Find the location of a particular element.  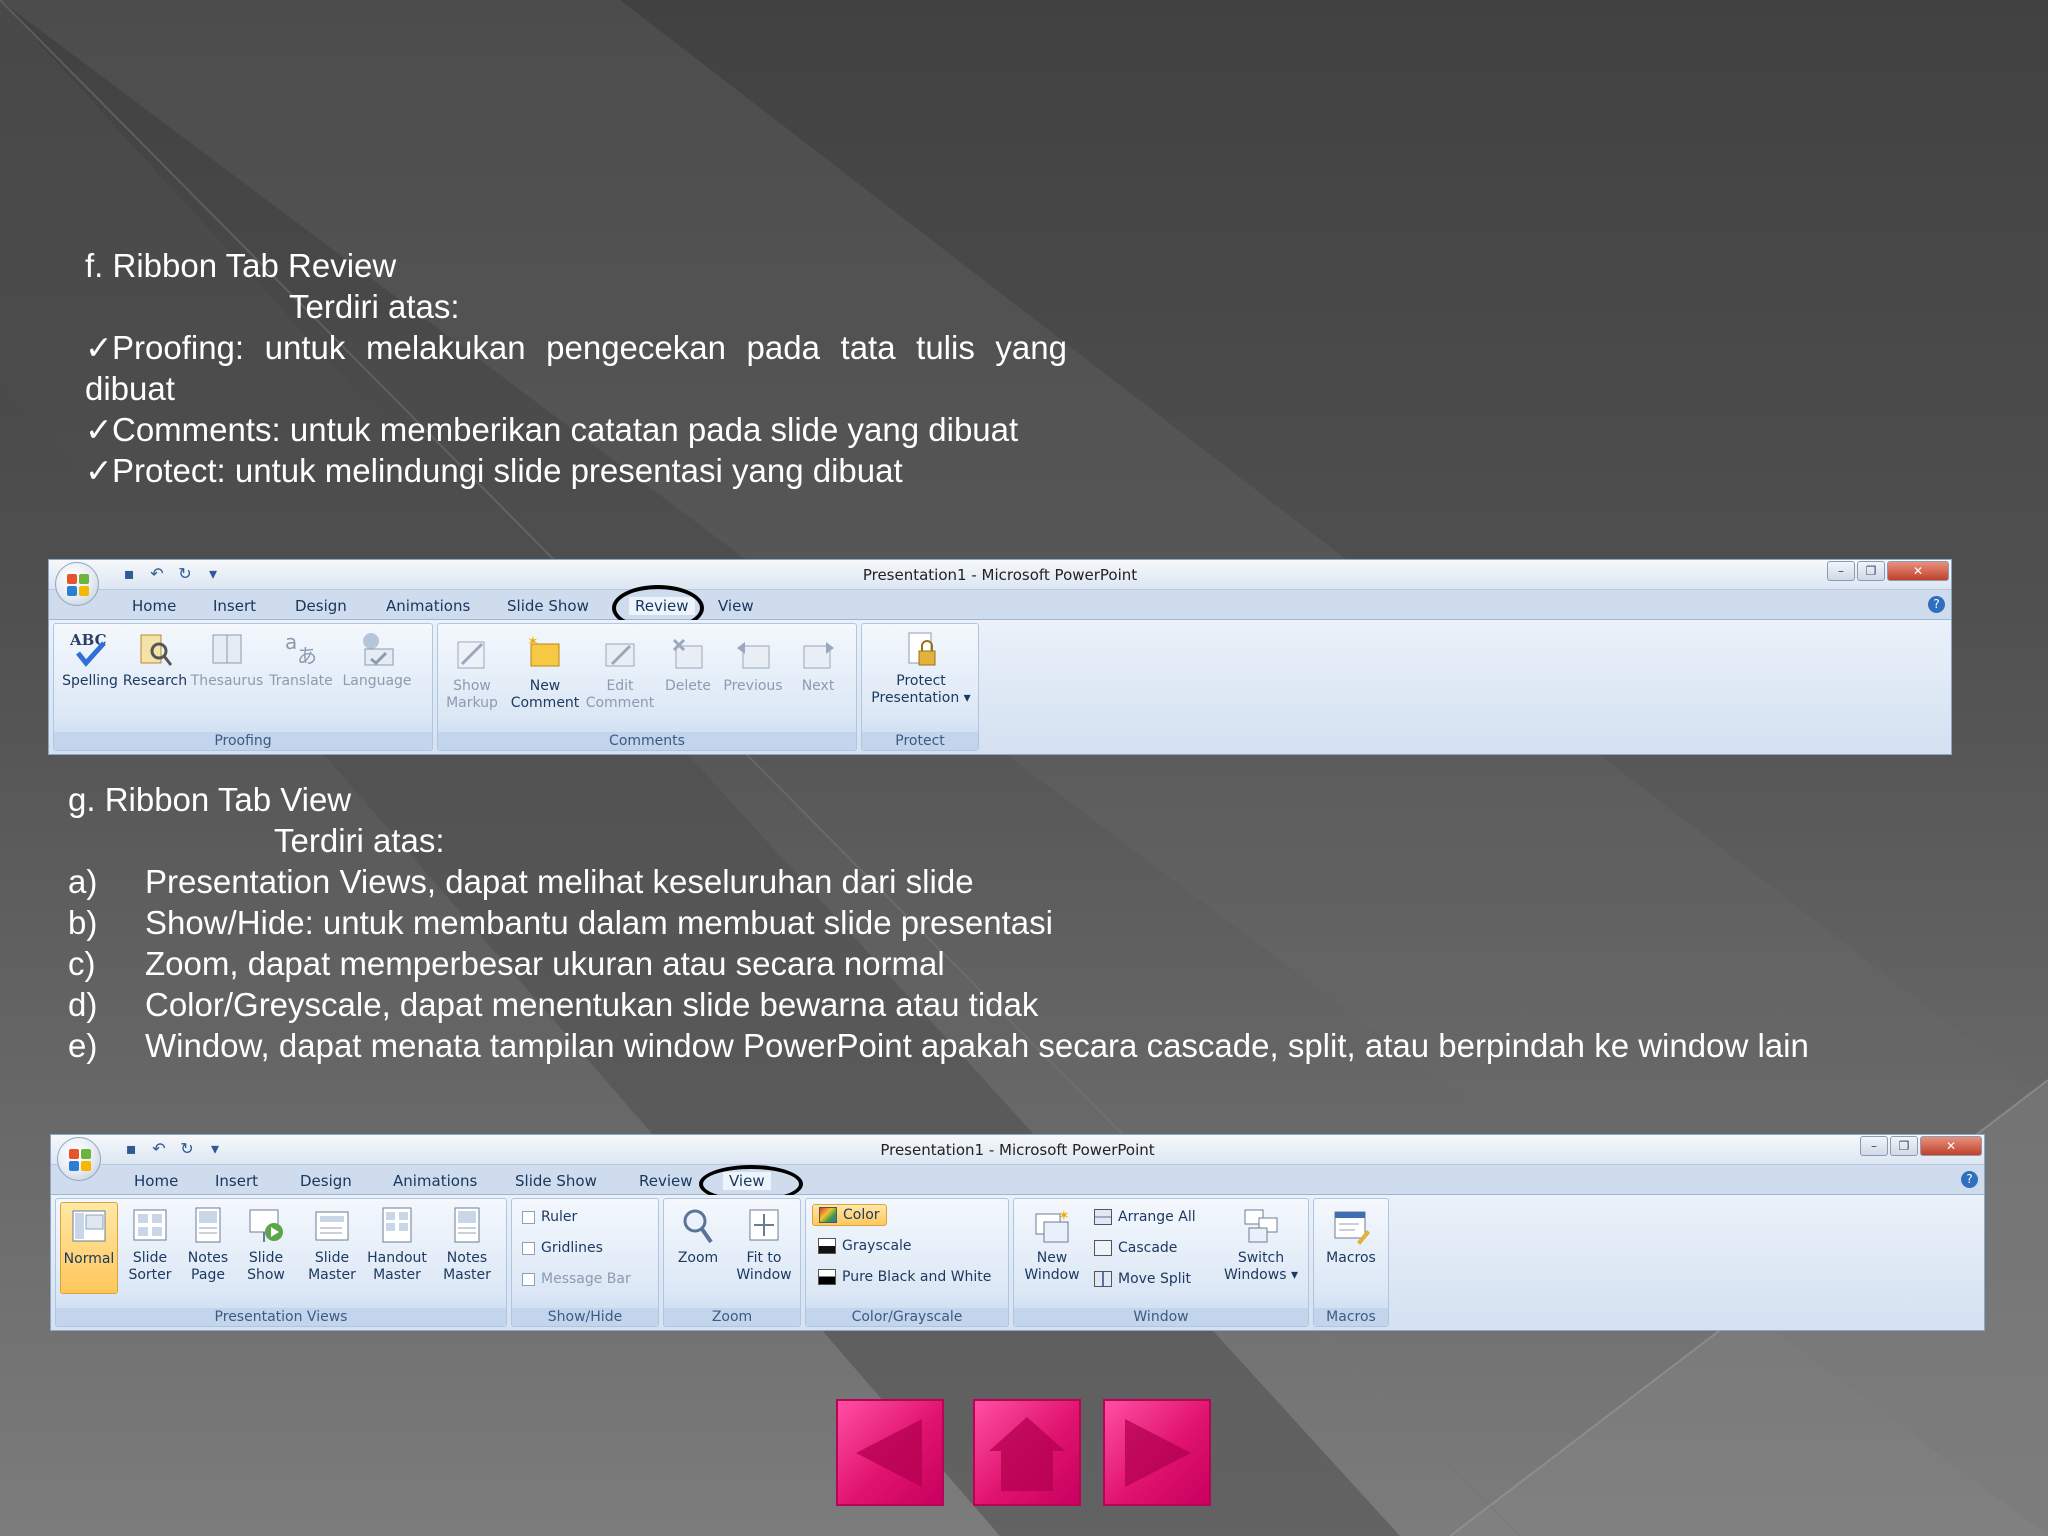

fit-to-window-button: Fit to Window is located at coordinates (764, 1245).